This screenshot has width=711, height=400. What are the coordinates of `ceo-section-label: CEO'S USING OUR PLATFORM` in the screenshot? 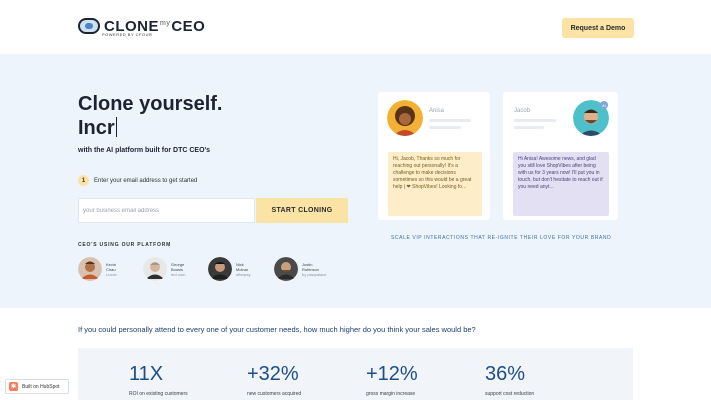 It's located at (125, 245).